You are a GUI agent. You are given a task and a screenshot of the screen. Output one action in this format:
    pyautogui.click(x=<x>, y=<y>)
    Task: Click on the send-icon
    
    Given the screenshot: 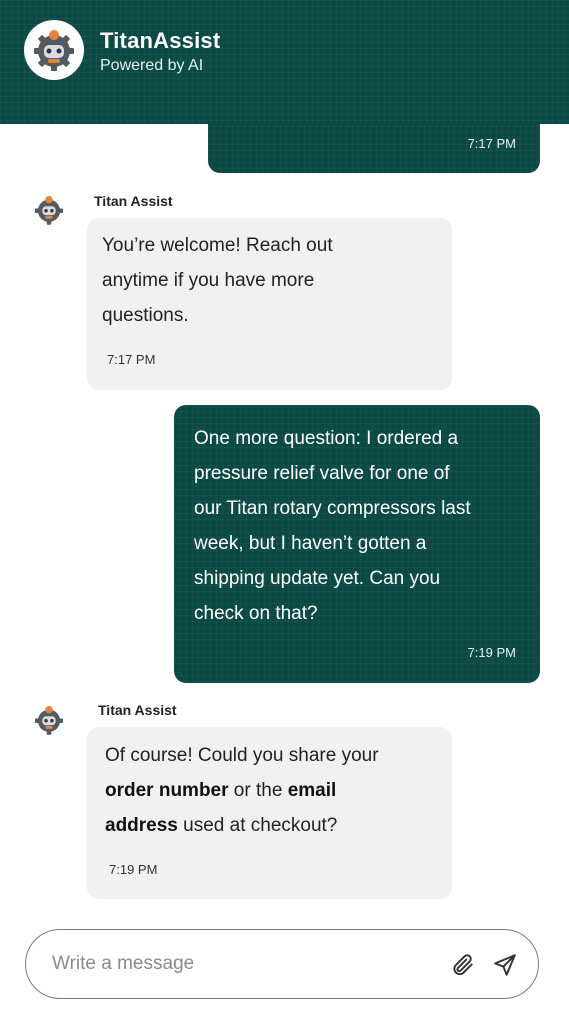 What is the action you would take?
    pyautogui.click(x=505, y=965)
    